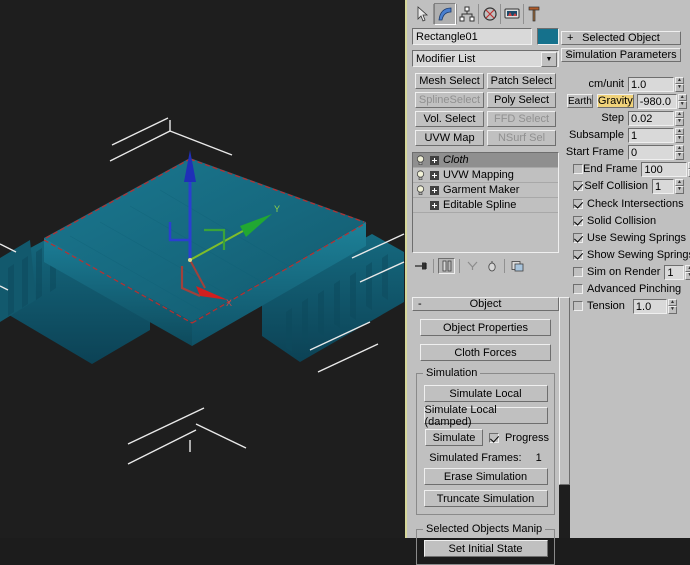 The image size is (690, 565). Describe the element at coordinates (622, 306) in the screenshot. I see `tension-row: Tension 1.0 ▲ ▼` at that location.